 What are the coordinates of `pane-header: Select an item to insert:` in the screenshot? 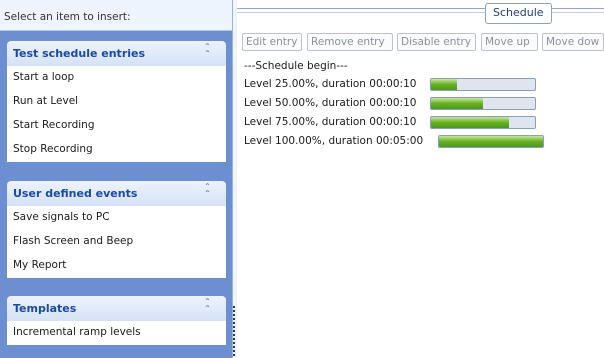 It's located at (116, 15).